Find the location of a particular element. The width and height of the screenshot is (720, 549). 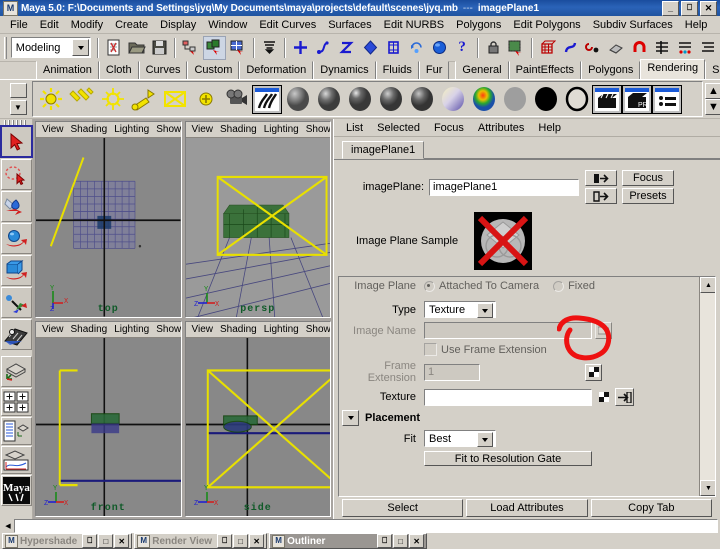

folder-browse-icon is located at coordinates (603, 330).